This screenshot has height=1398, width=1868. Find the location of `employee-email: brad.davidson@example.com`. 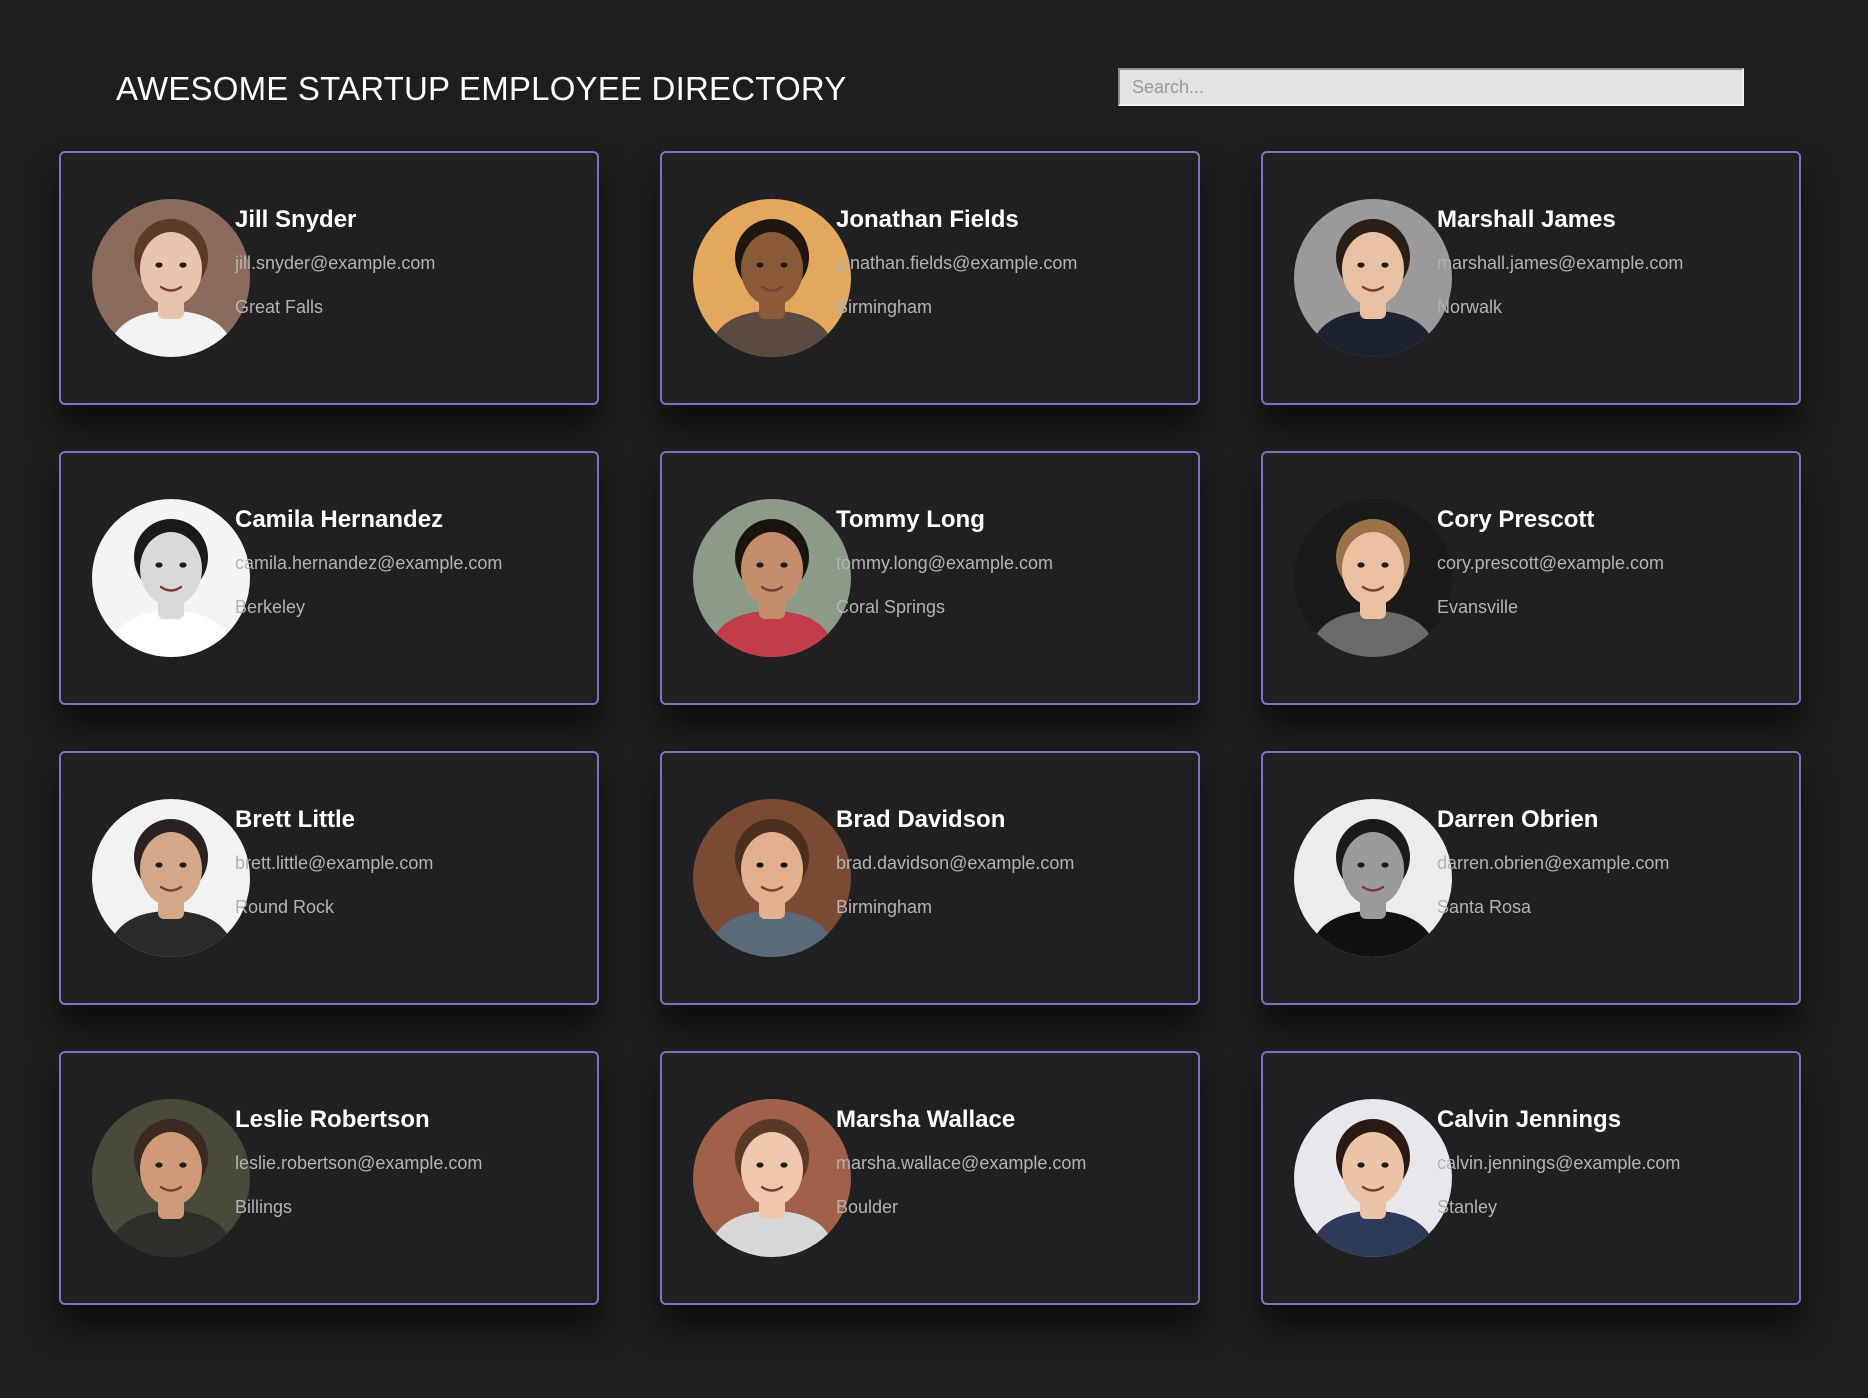

employee-email: brad.davidson@example.com is located at coordinates (955, 863).